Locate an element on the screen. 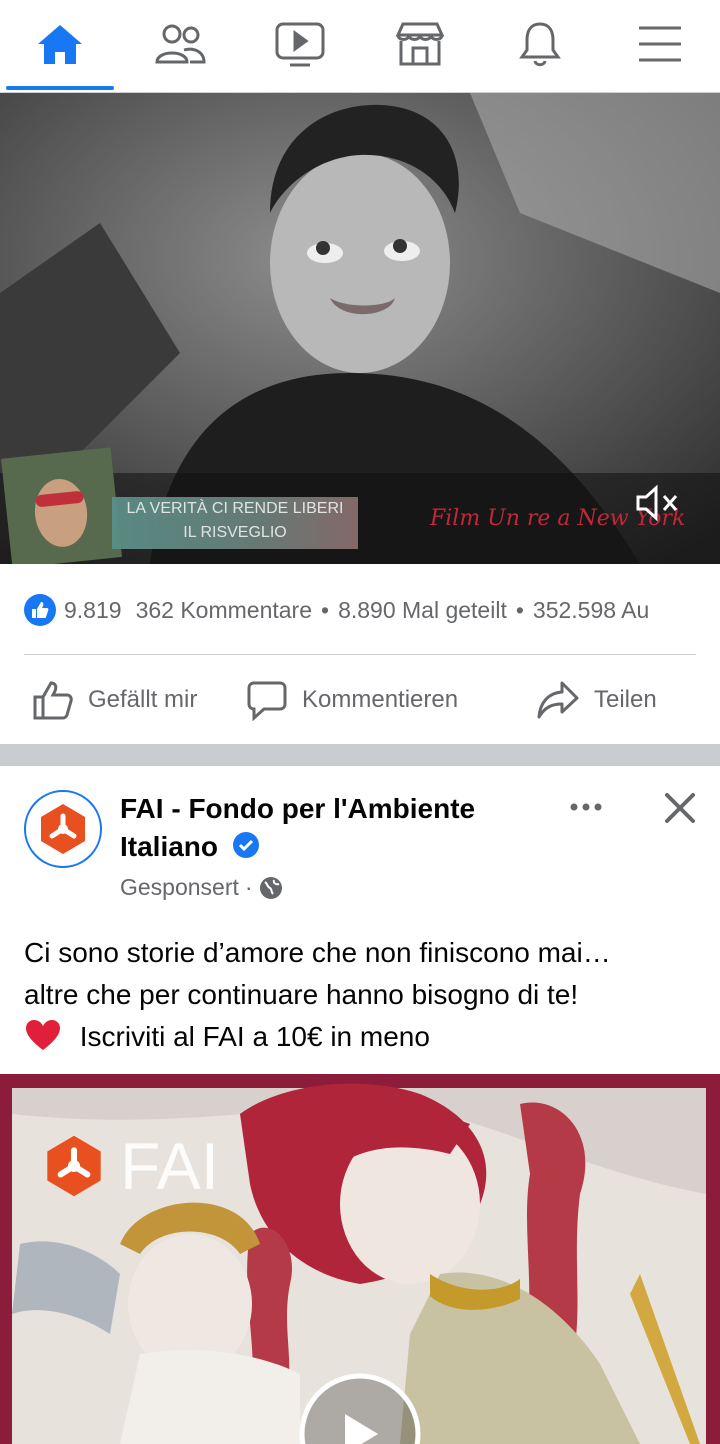 This screenshot has height=1444, width=720. thumbs-up-icon is located at coordinates (53, 700).